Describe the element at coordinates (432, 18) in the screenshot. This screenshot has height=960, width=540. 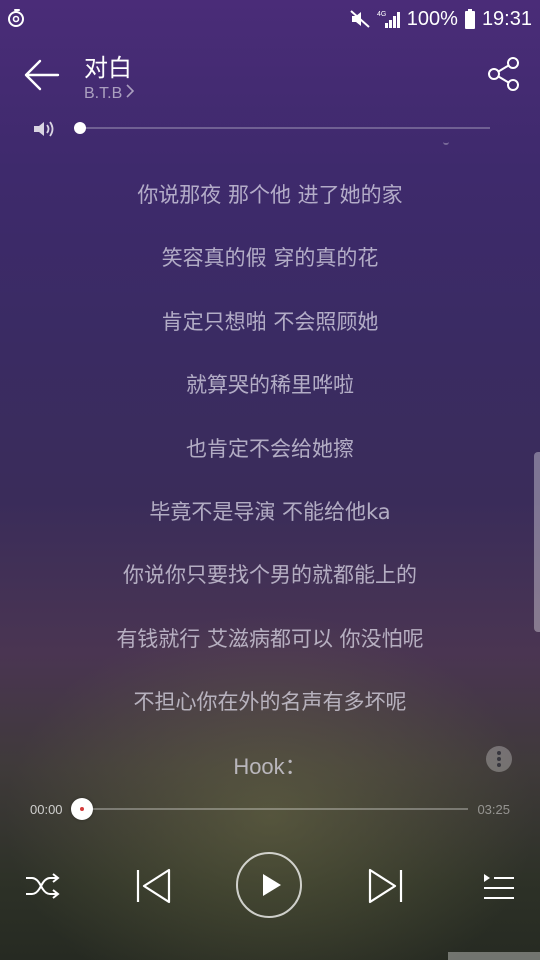
I see `battery-text: 100%` at that location.